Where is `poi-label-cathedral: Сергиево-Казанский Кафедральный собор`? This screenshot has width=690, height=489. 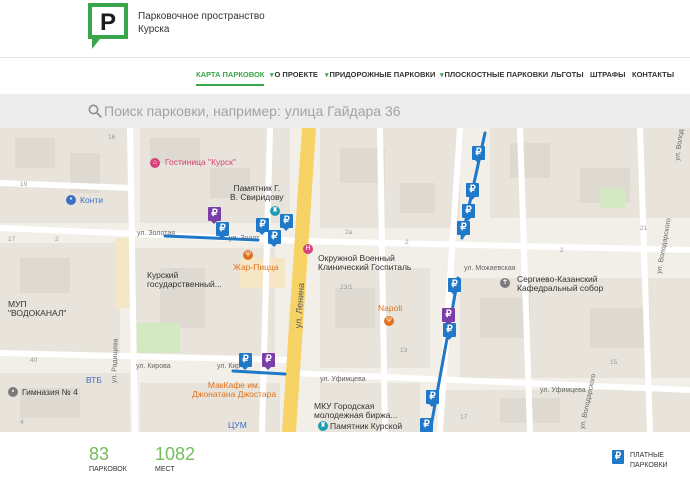
poi-label-cathedral: Сергиево-Казанский Кафедральный собор is located at coordinates (560, 284).